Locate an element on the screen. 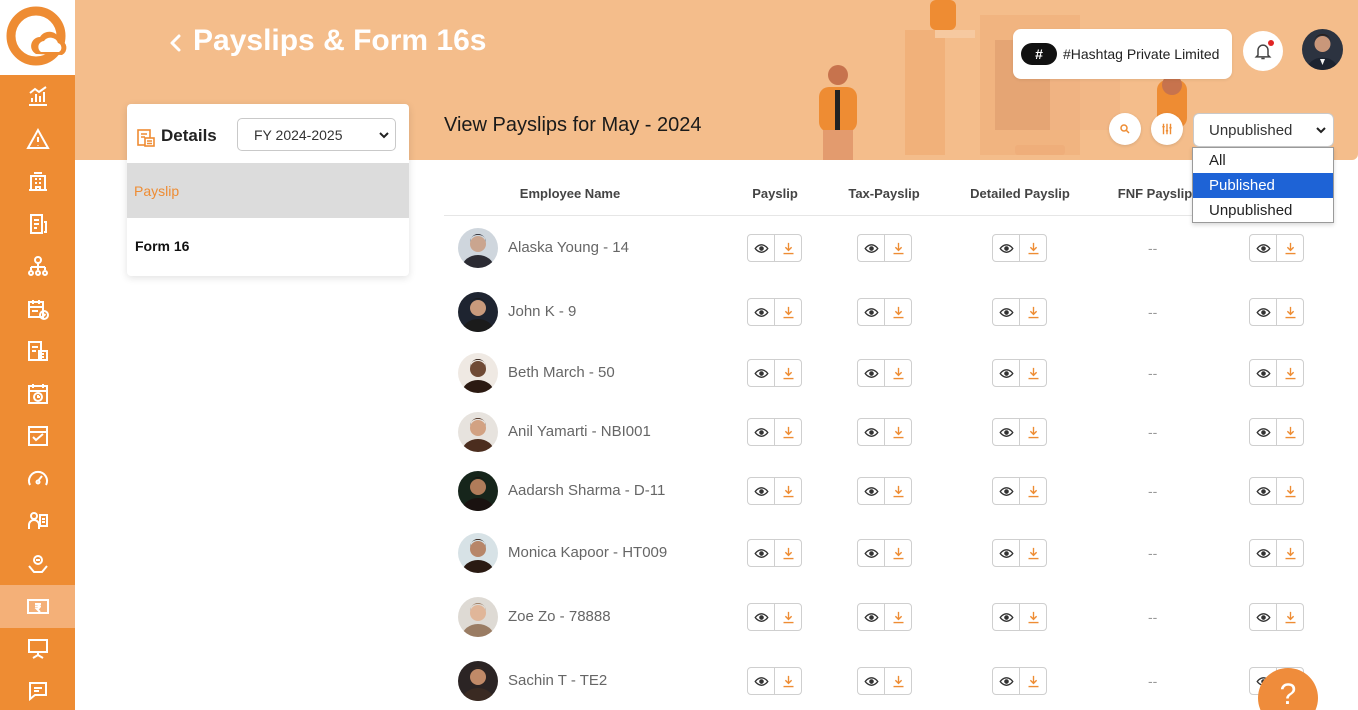 This screenshot has width=1358, height=710. payslip-doc-icon is located at coordinates (146, 138).